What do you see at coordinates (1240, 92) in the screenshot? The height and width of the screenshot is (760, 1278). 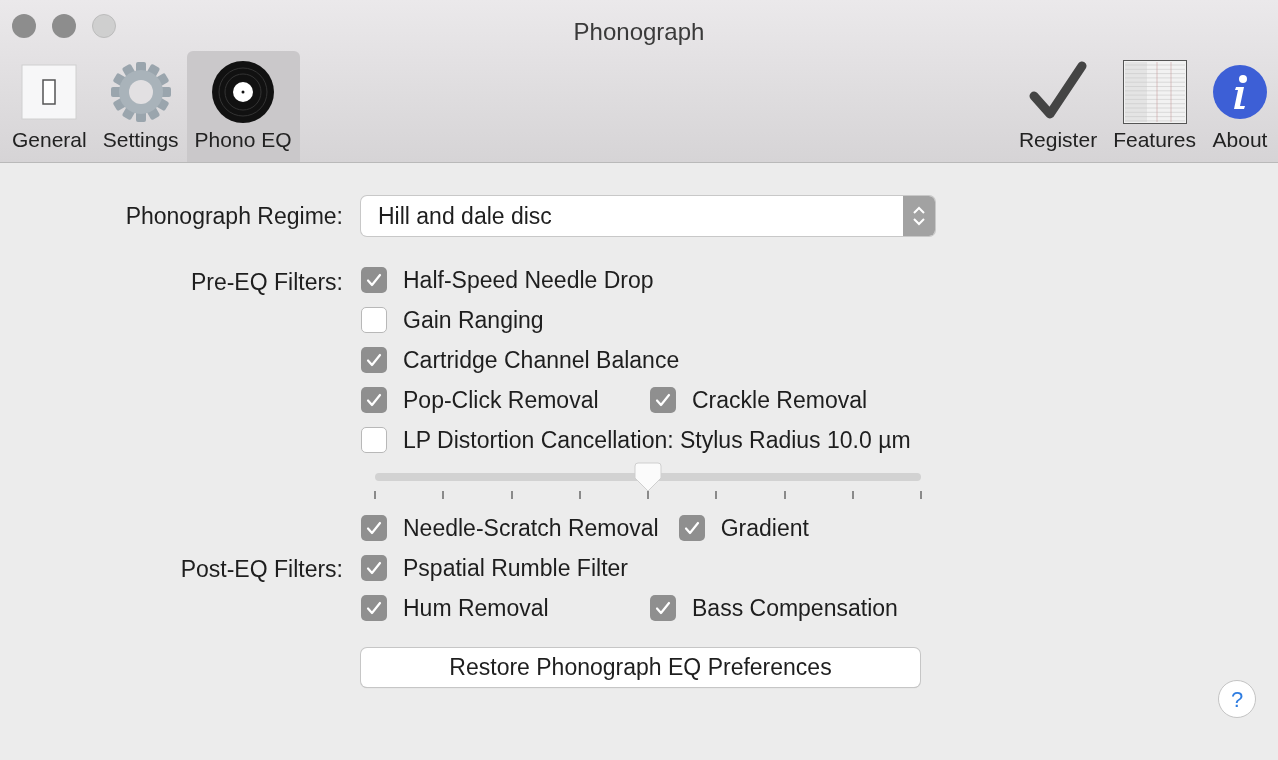 I see `info-icon` at bounding box center [1240, 92].